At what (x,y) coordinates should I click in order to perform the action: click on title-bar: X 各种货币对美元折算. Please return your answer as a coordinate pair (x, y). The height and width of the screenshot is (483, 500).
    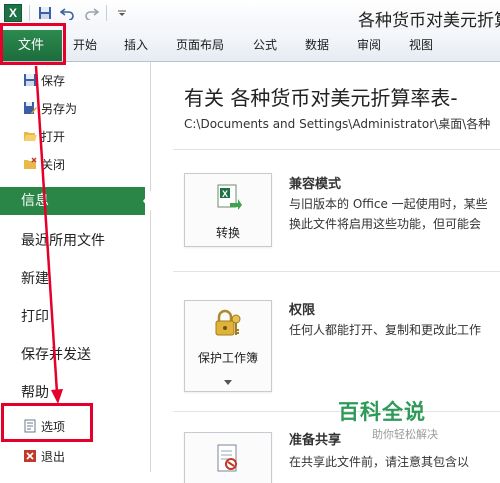
    Looking at the image, I should click on (250, 15).